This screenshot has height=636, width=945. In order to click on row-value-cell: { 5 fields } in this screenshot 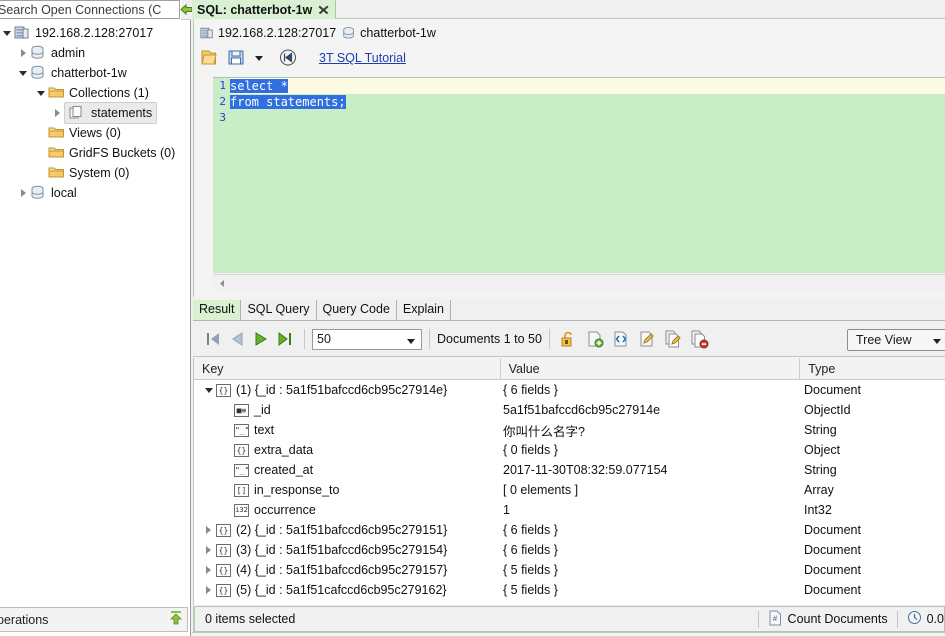, I will do `click(530, 570)`.